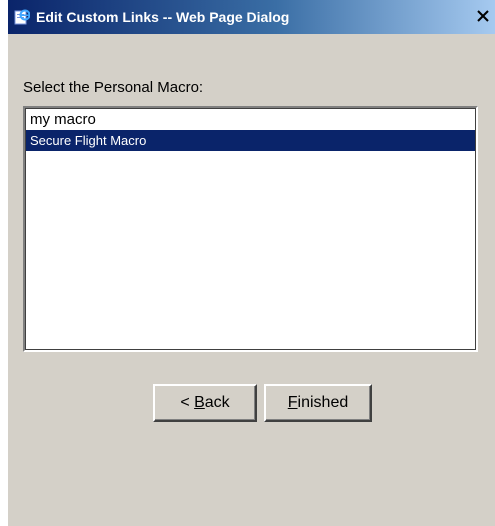 This screenshot has height=526, width=495. I want to click on back-button: < Back, so click(205, 403).